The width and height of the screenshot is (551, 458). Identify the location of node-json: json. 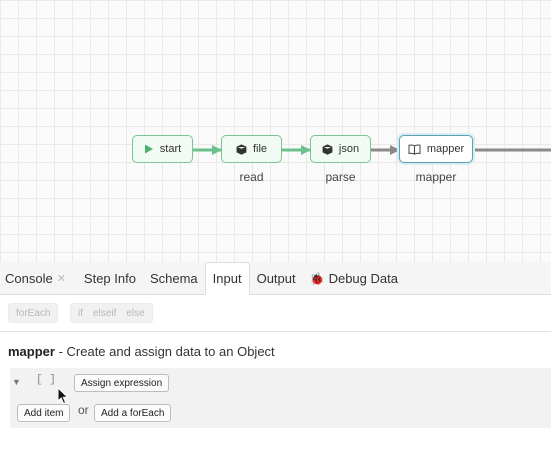
(340, 149).